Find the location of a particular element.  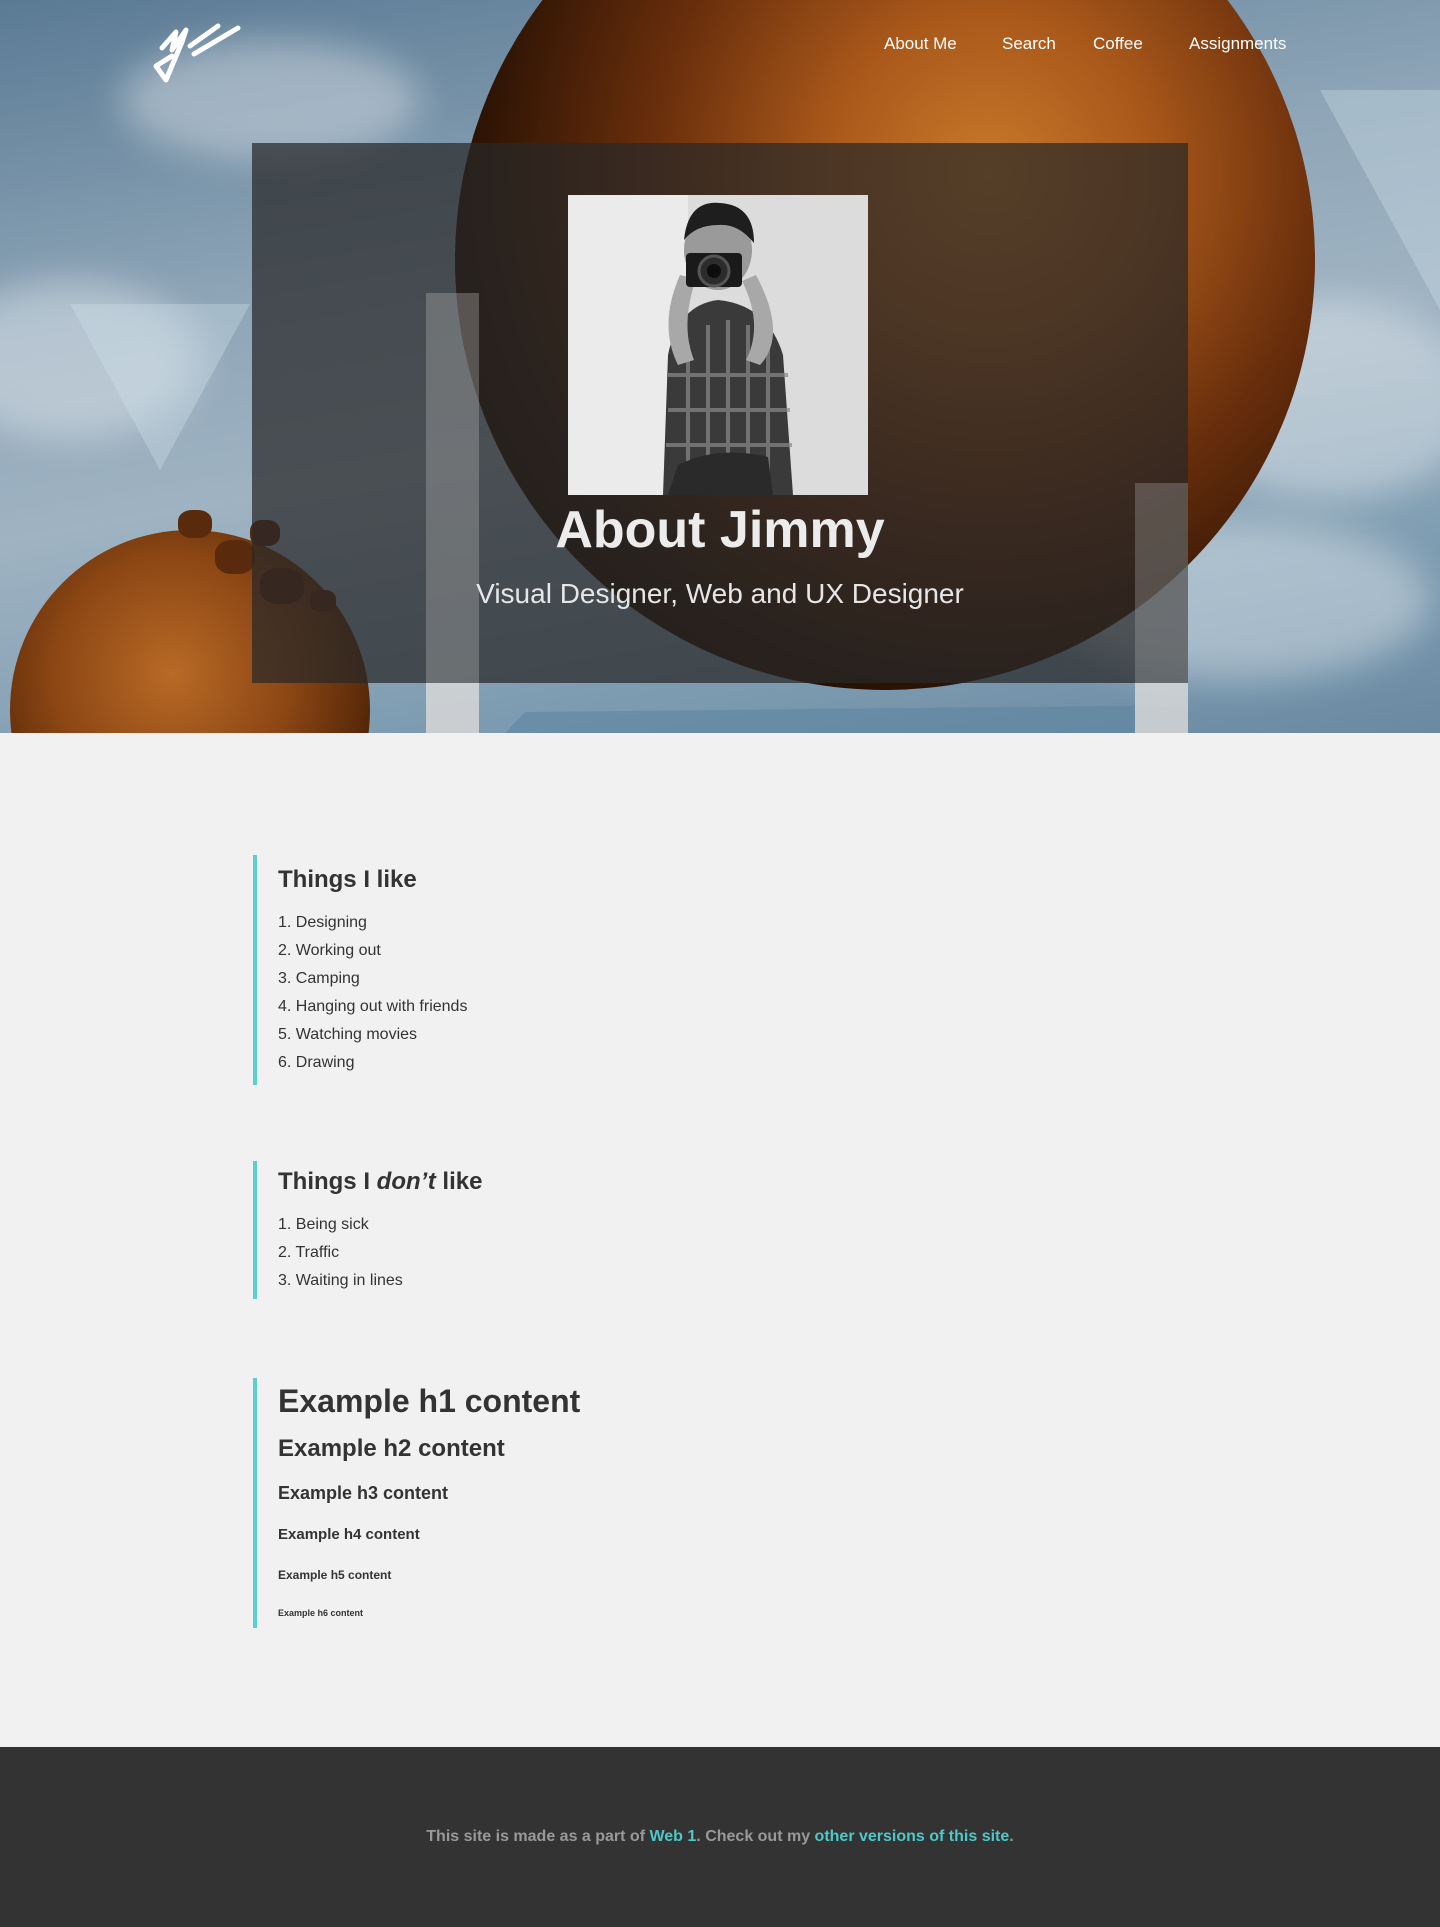

other-versions-link: other versions of this site is located at coordinates (912, 1836).